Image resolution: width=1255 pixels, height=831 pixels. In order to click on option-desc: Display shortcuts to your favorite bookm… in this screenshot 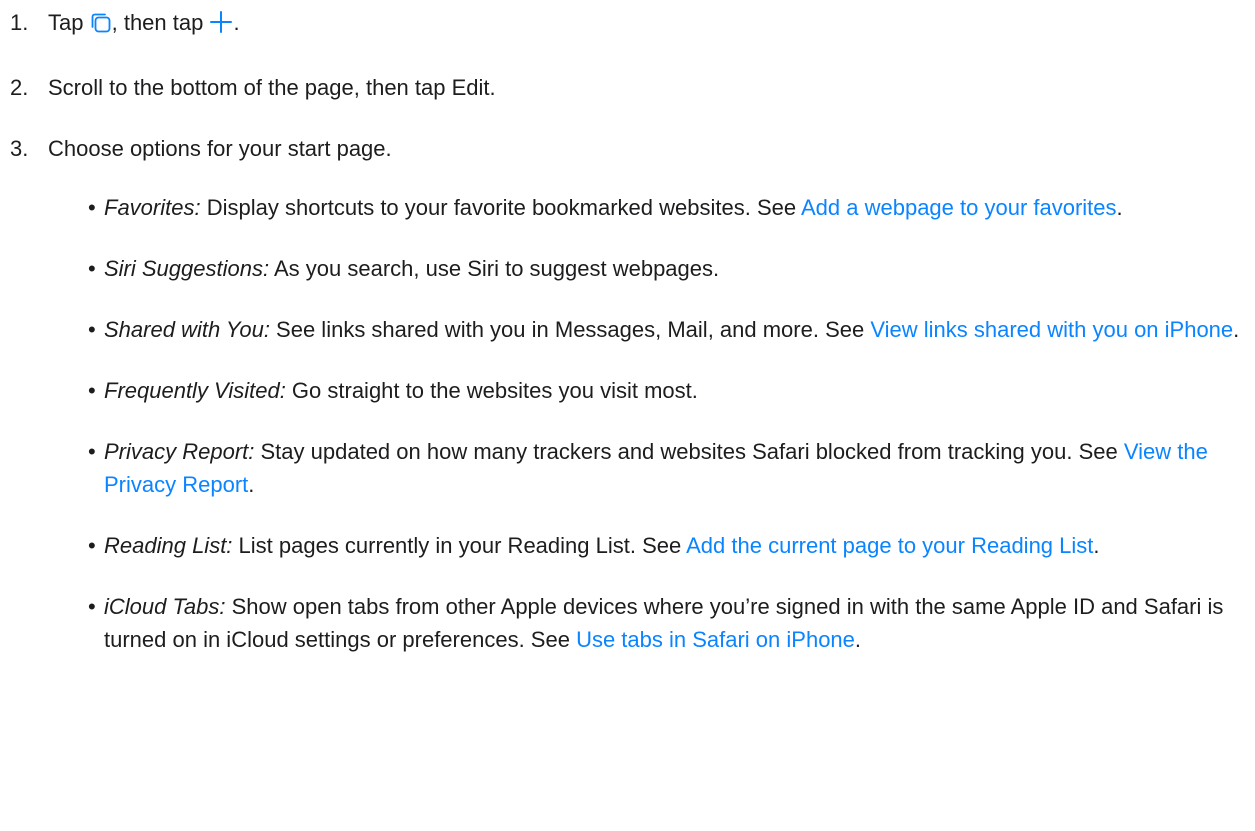, I will do `click(500, 207)`.